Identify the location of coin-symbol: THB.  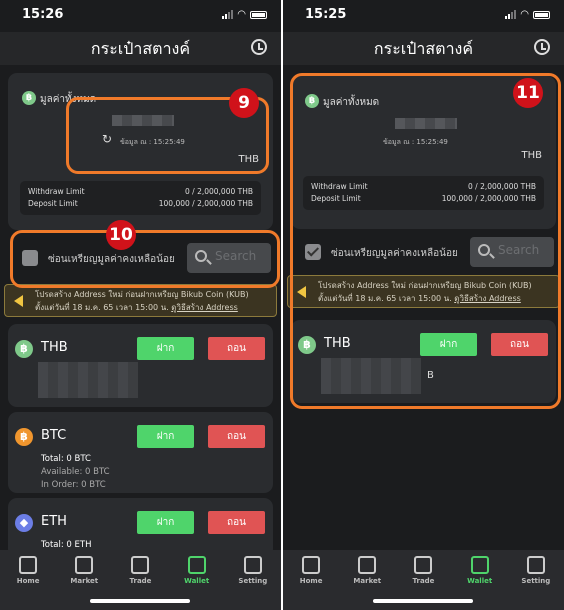
(54, 347).